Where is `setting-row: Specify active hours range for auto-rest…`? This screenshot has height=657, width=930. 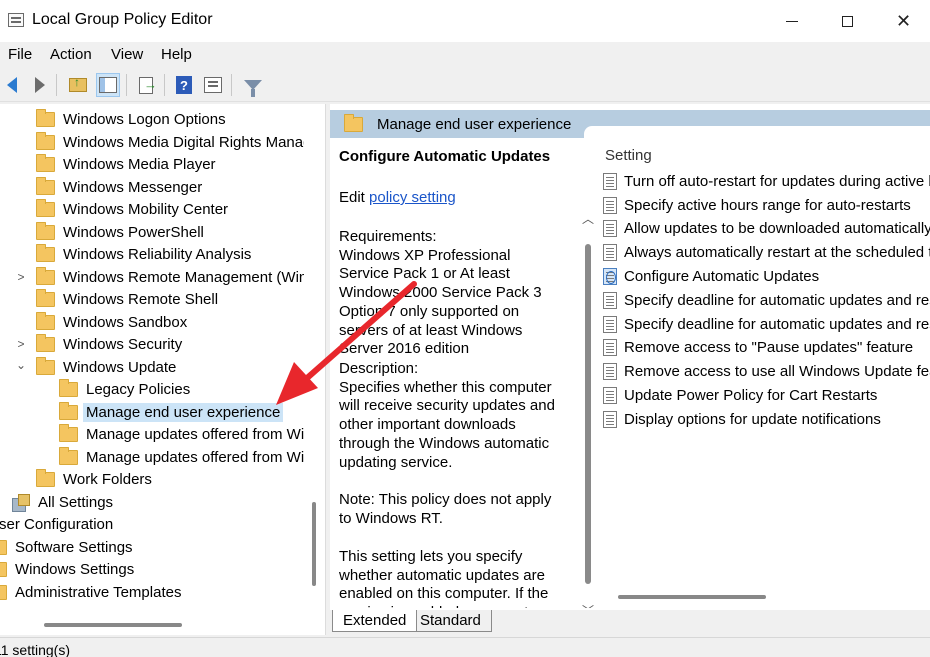 setting-row: Specify active hours range for auto-rest… is located at coordinates (757, 205).